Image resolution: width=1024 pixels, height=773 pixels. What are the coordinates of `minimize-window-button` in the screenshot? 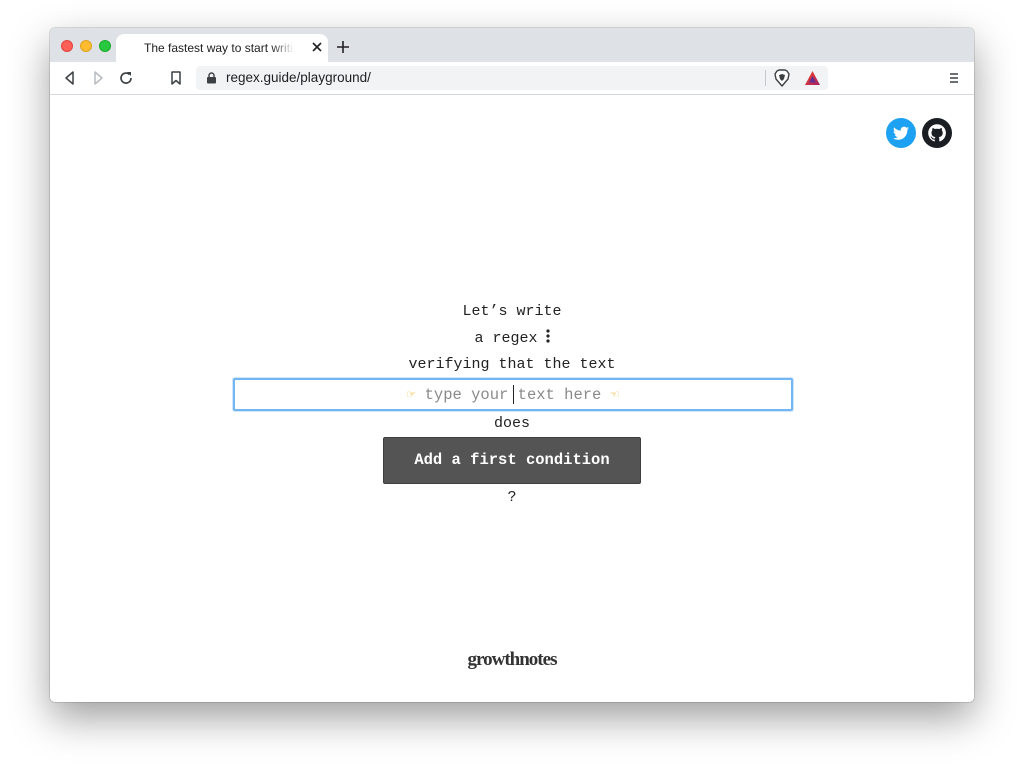 It's located at (86, 46).